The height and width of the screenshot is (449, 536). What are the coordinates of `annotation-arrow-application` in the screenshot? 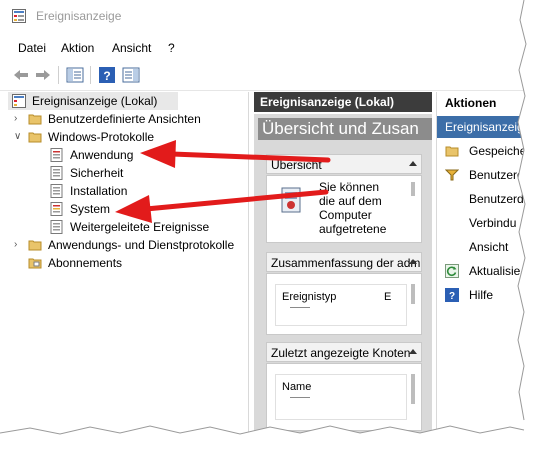 It's located at (235, 154).